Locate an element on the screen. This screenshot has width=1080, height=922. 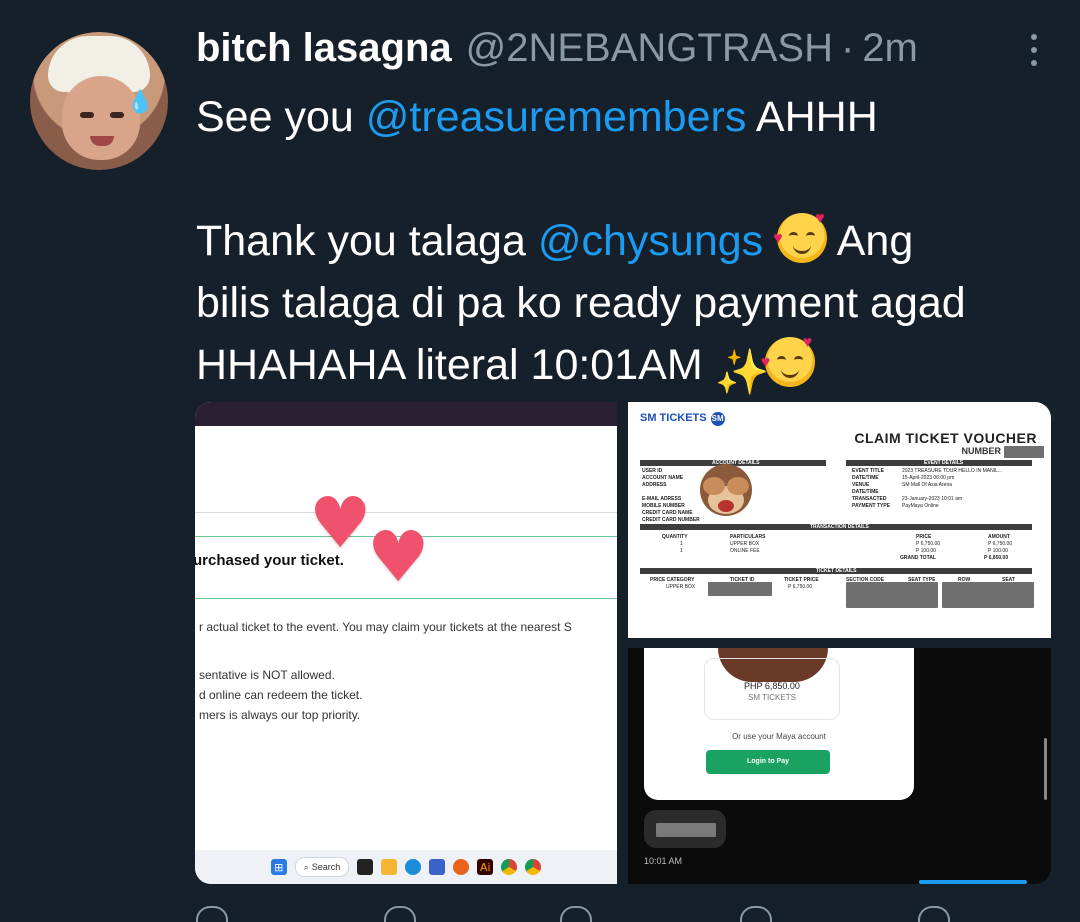
ticket-cell: UPPER BOX is located at coordinates (681, 587).